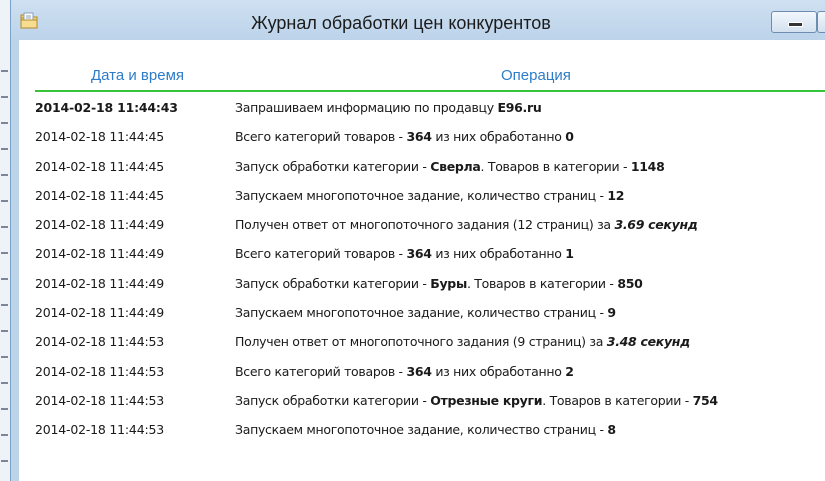 This screenshot has width=825, height=481. What do you see at coordinates (648, 342) in the screenshot?
I see `log-duration: 3.48 секунд` at bounding box center [648, 342].